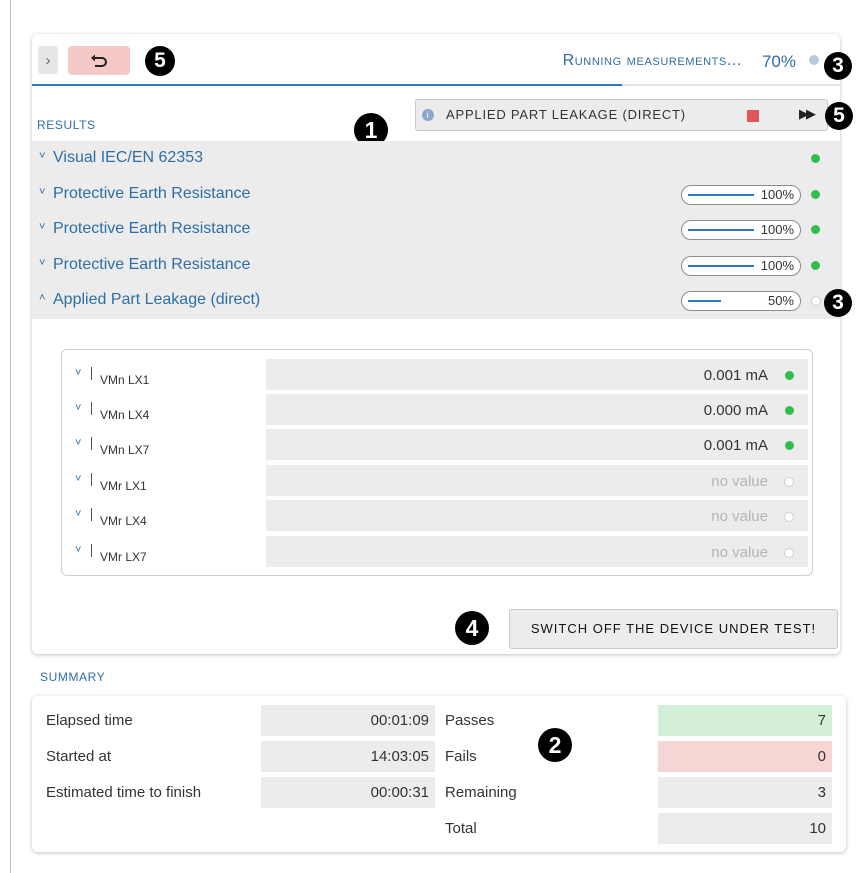 This screenshot has height=873, width=860. I want to click on spinner-icon, so click(814, 60).